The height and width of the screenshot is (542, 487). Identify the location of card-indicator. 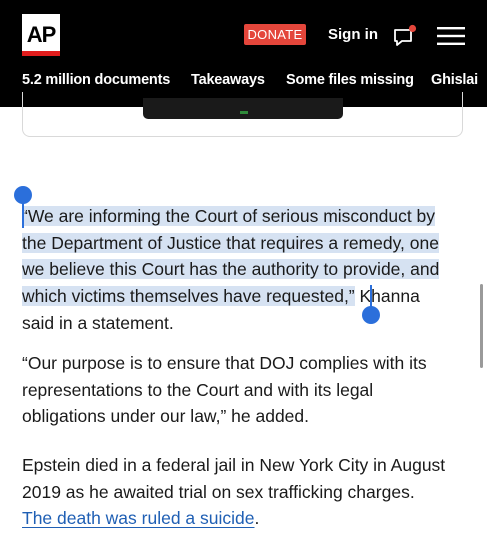
(244, 112).